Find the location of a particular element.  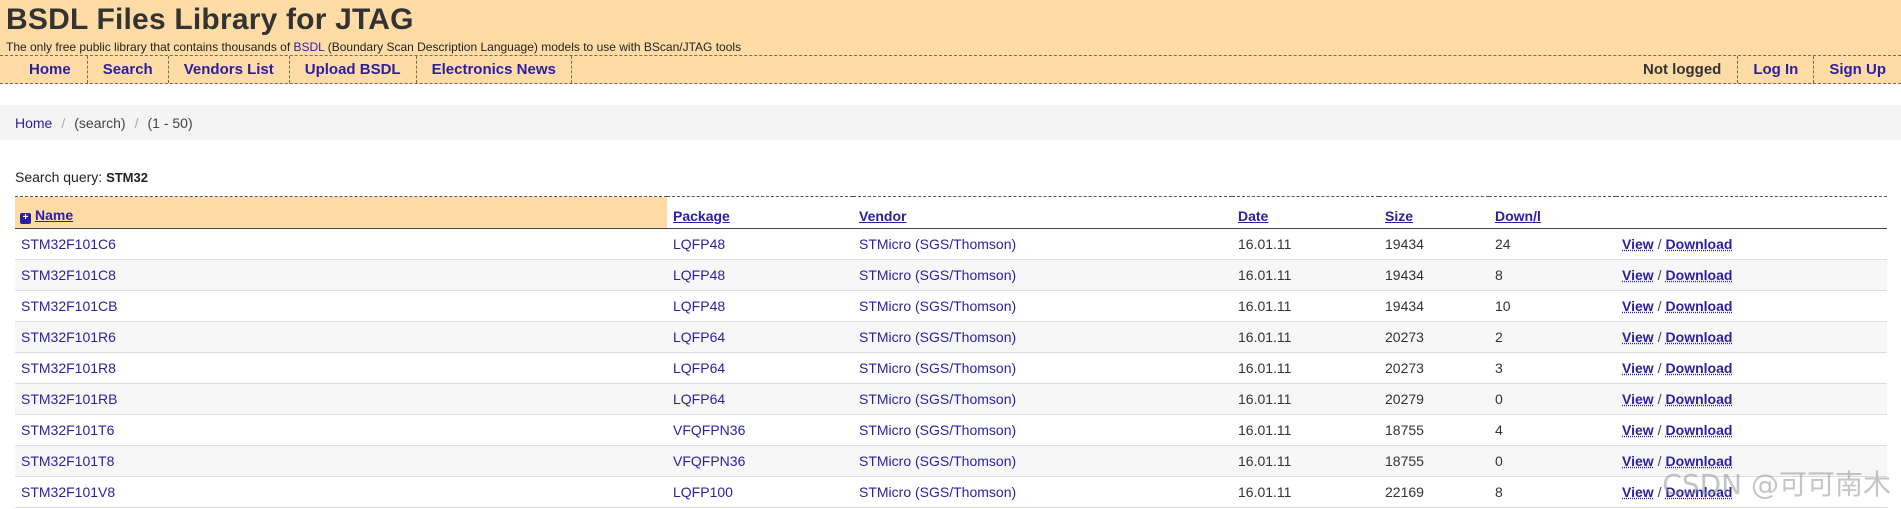

breadcrumb-search: (search) is located at coordinates (100, 122).